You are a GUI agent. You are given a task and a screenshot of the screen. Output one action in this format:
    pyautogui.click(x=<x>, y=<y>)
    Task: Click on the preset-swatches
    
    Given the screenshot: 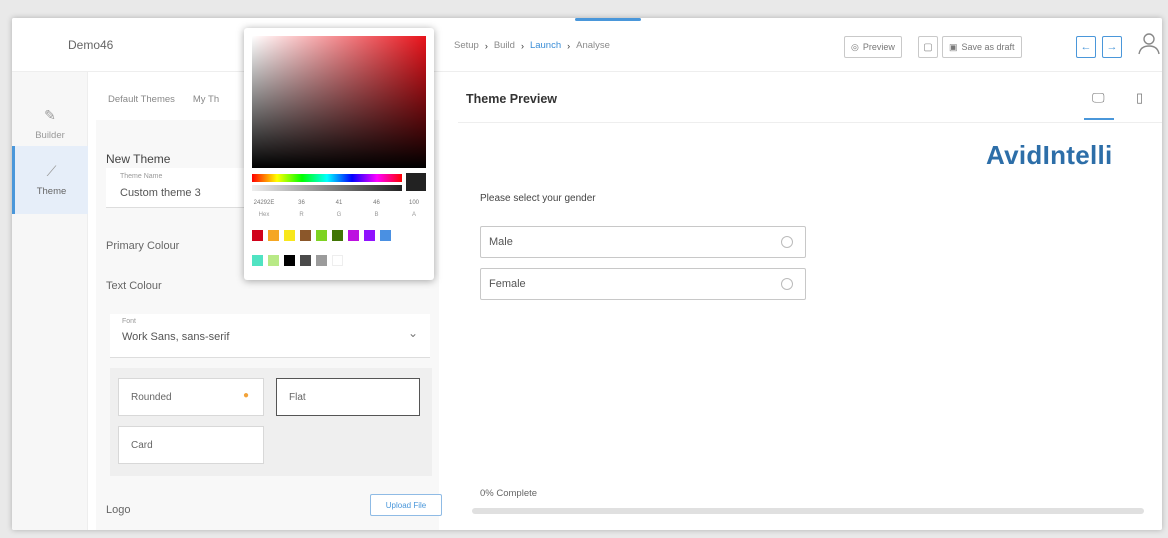 What is the action you would take?
    pyautogui.click(x=339, y=255)
    